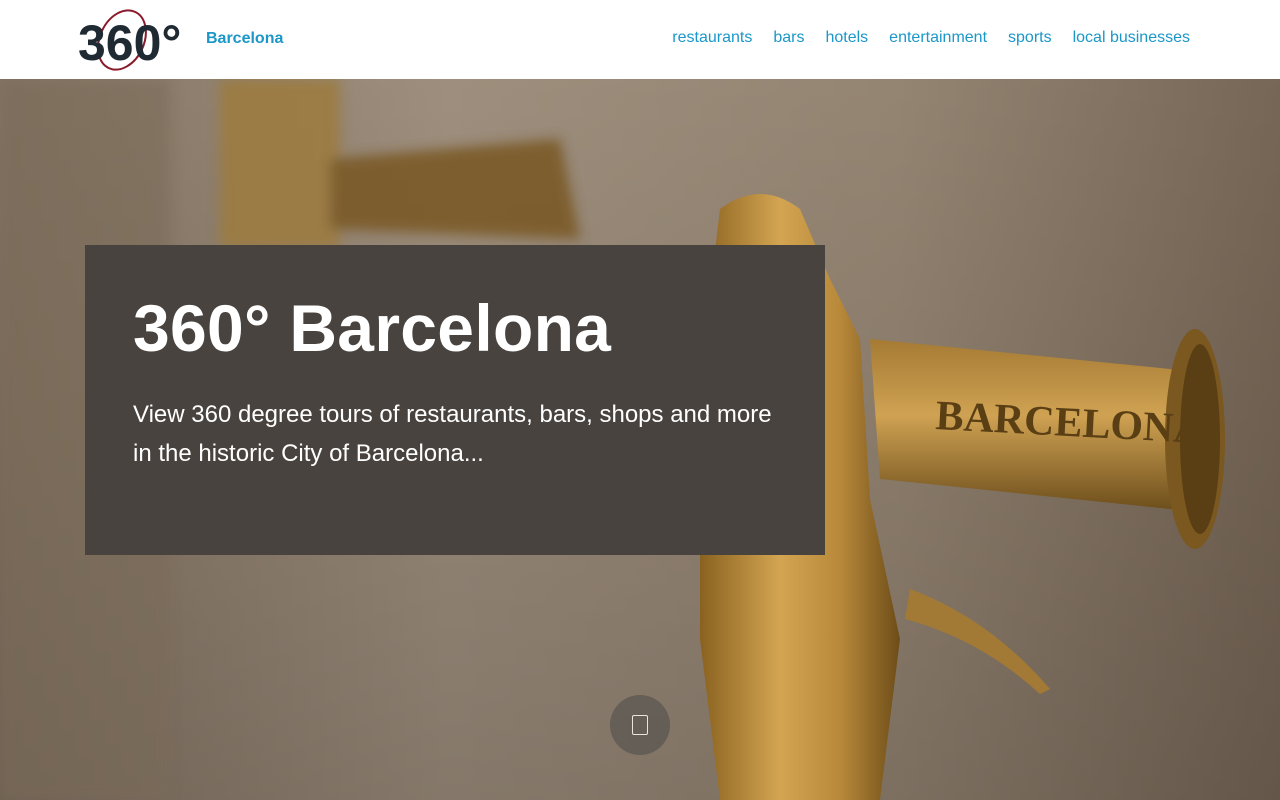 This screenshot has height=800, width=1280. Describe the element at coordinates (788, 38) in the screenshot. I see `nav-bars: bars` at that location.